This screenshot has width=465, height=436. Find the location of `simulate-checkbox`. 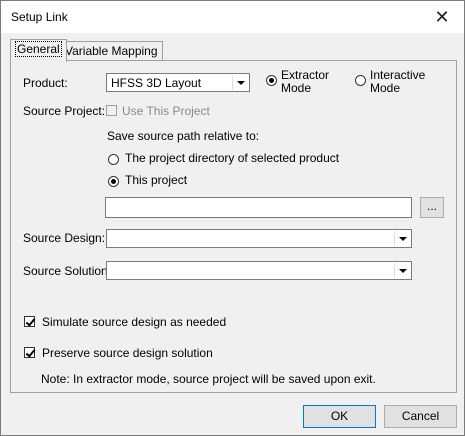

simulate-checkbox is located at coordinates (29, 321).